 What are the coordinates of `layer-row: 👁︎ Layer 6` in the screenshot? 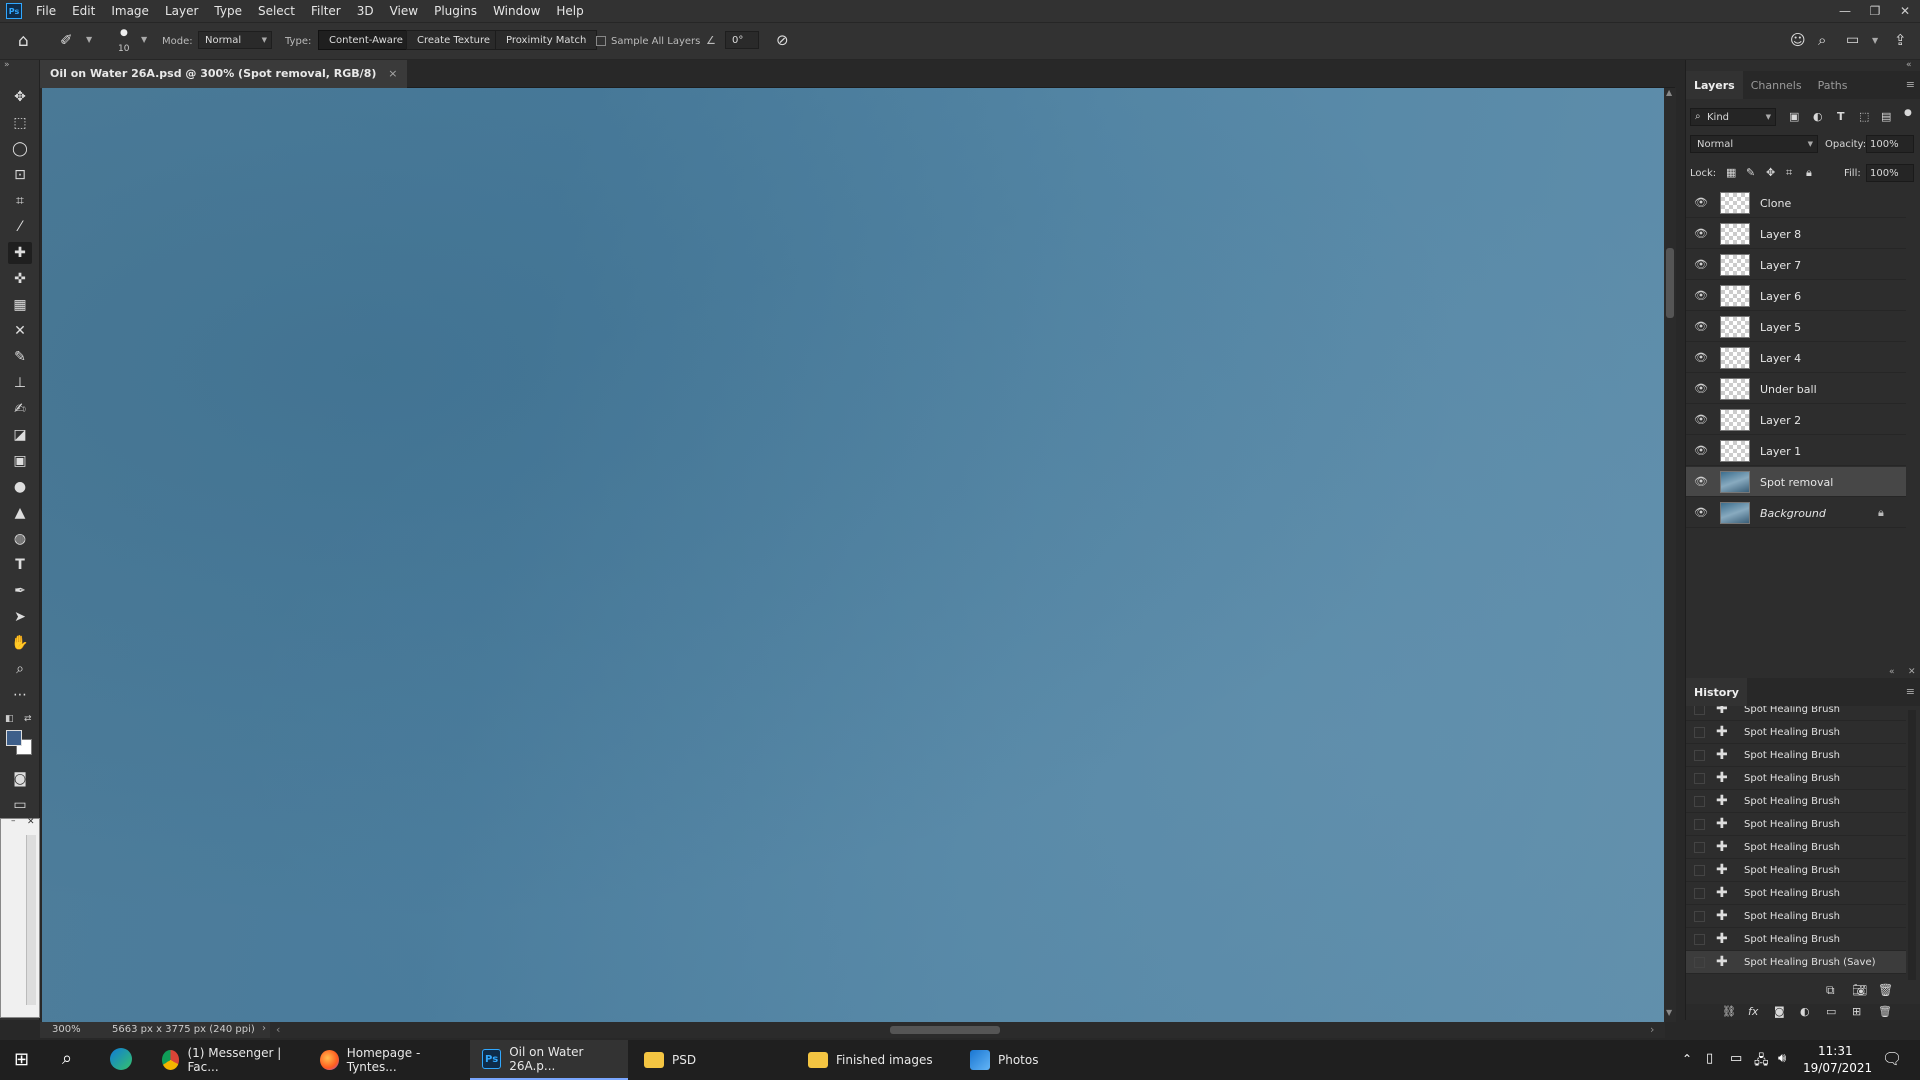 It's located at (1796, 296).